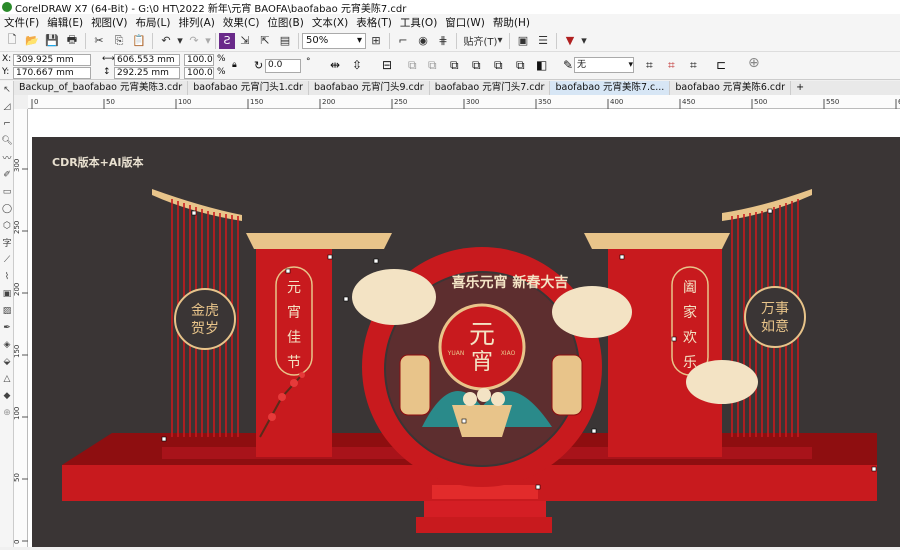 This screenshot has width=900, height=550. What do you see at coordinates (7, 259) in the screenshot?
I see `parallel-dimension-icon: ⟋` at bounding box center [7, 259].